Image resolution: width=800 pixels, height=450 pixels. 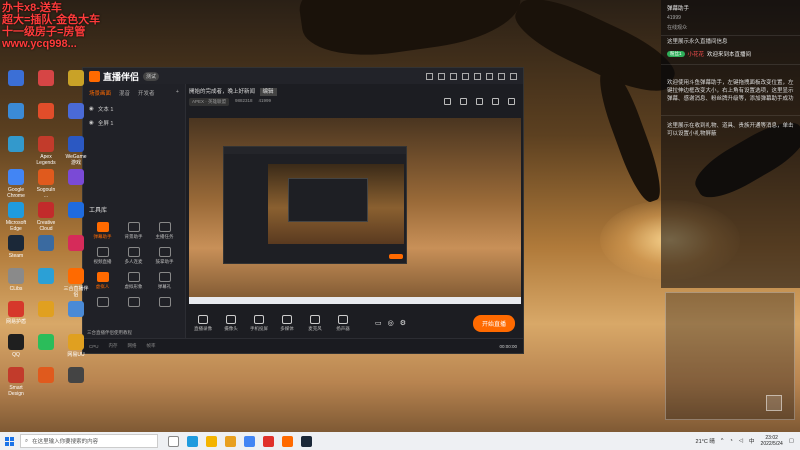 I want to click on maximize-icon, so click(x=501, y=76).